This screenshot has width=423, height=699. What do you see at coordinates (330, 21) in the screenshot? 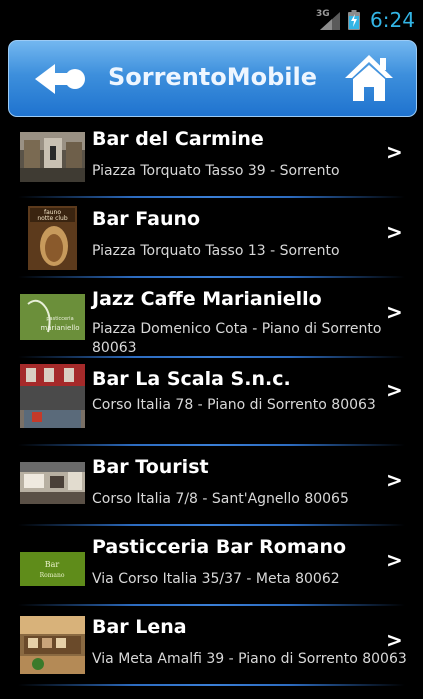
I see `signal-icon` at bounding box center [330, 21].